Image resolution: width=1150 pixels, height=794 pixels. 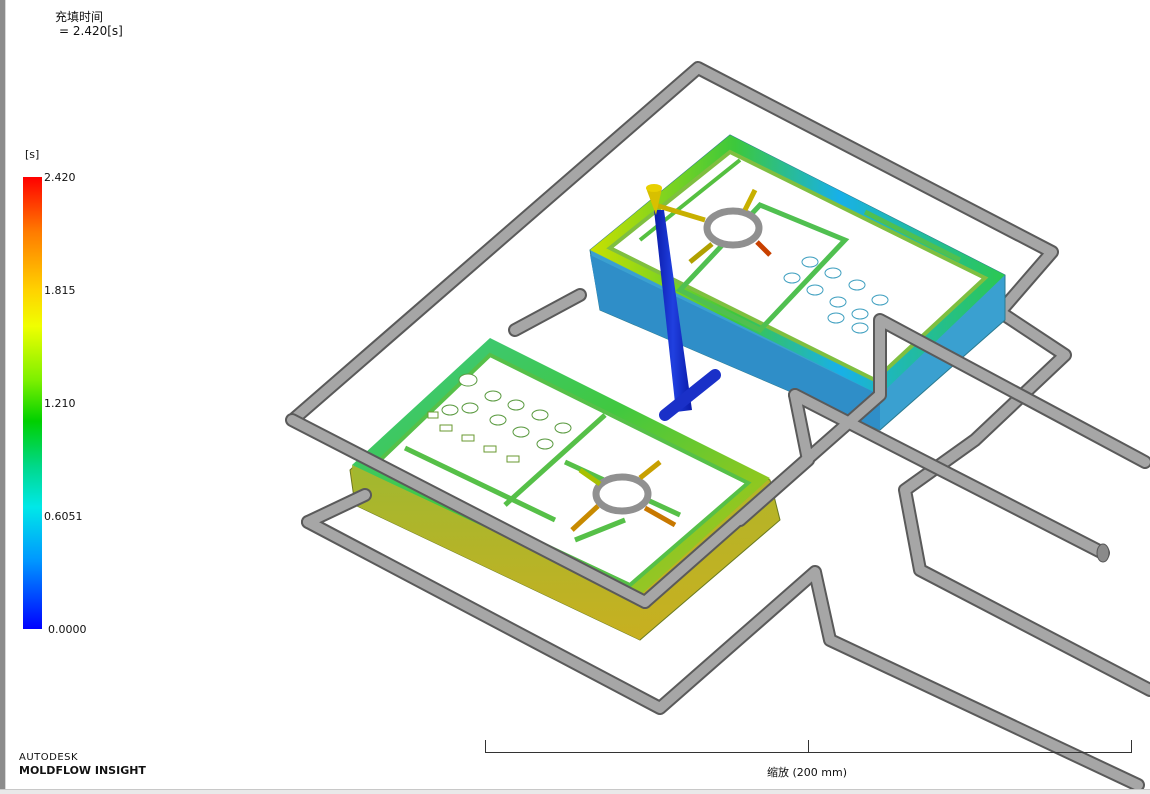 What do you see at coordinates (60, 290) in the screenshot?
I see `legend-tick-1: 1.815` at bounding box center [60, 290].